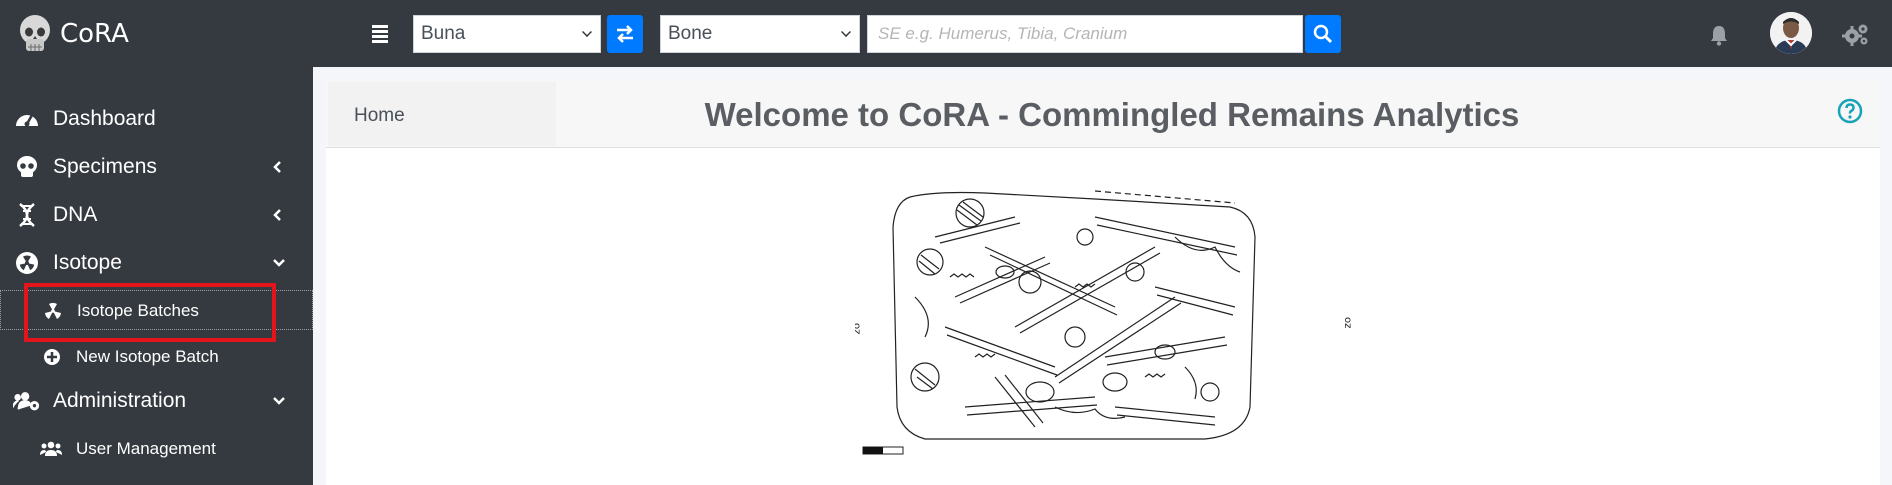 The height and width of the screenshot is (485, 1892). I want to click on skull-icon, so click(27, 167).